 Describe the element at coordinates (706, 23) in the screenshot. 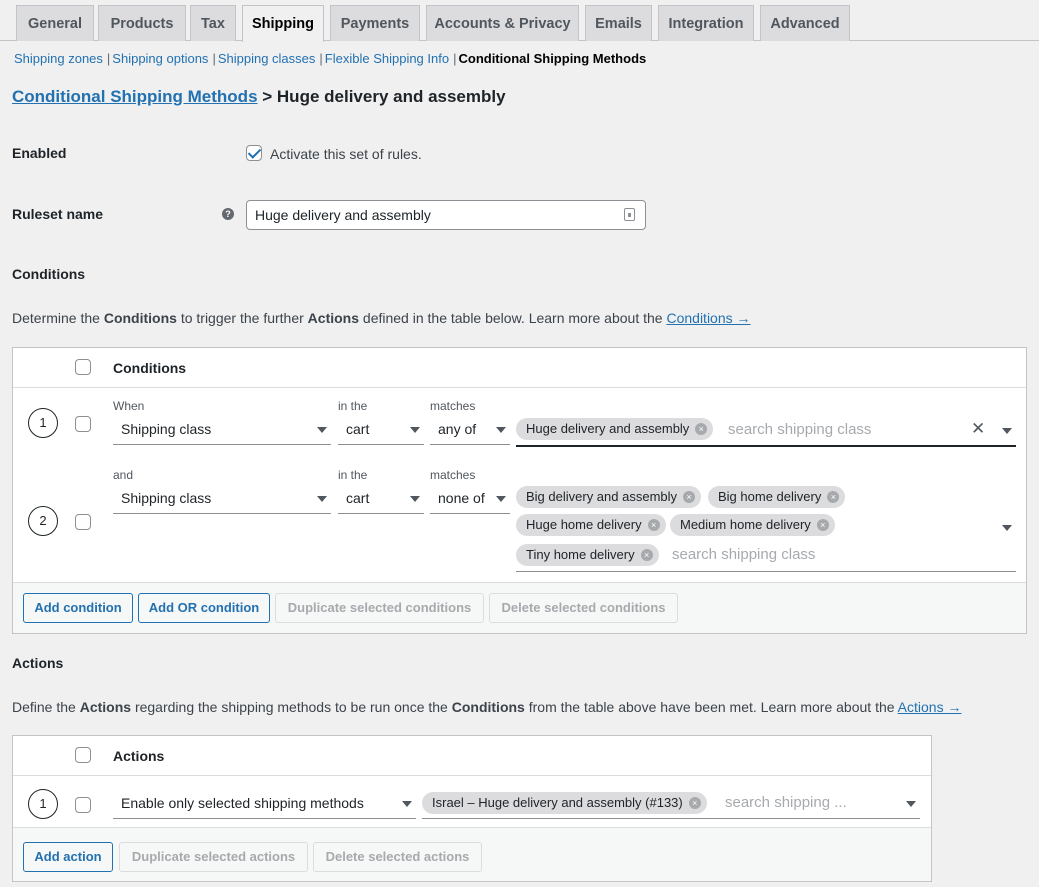

I see `tab-integration: Integration` at that location.